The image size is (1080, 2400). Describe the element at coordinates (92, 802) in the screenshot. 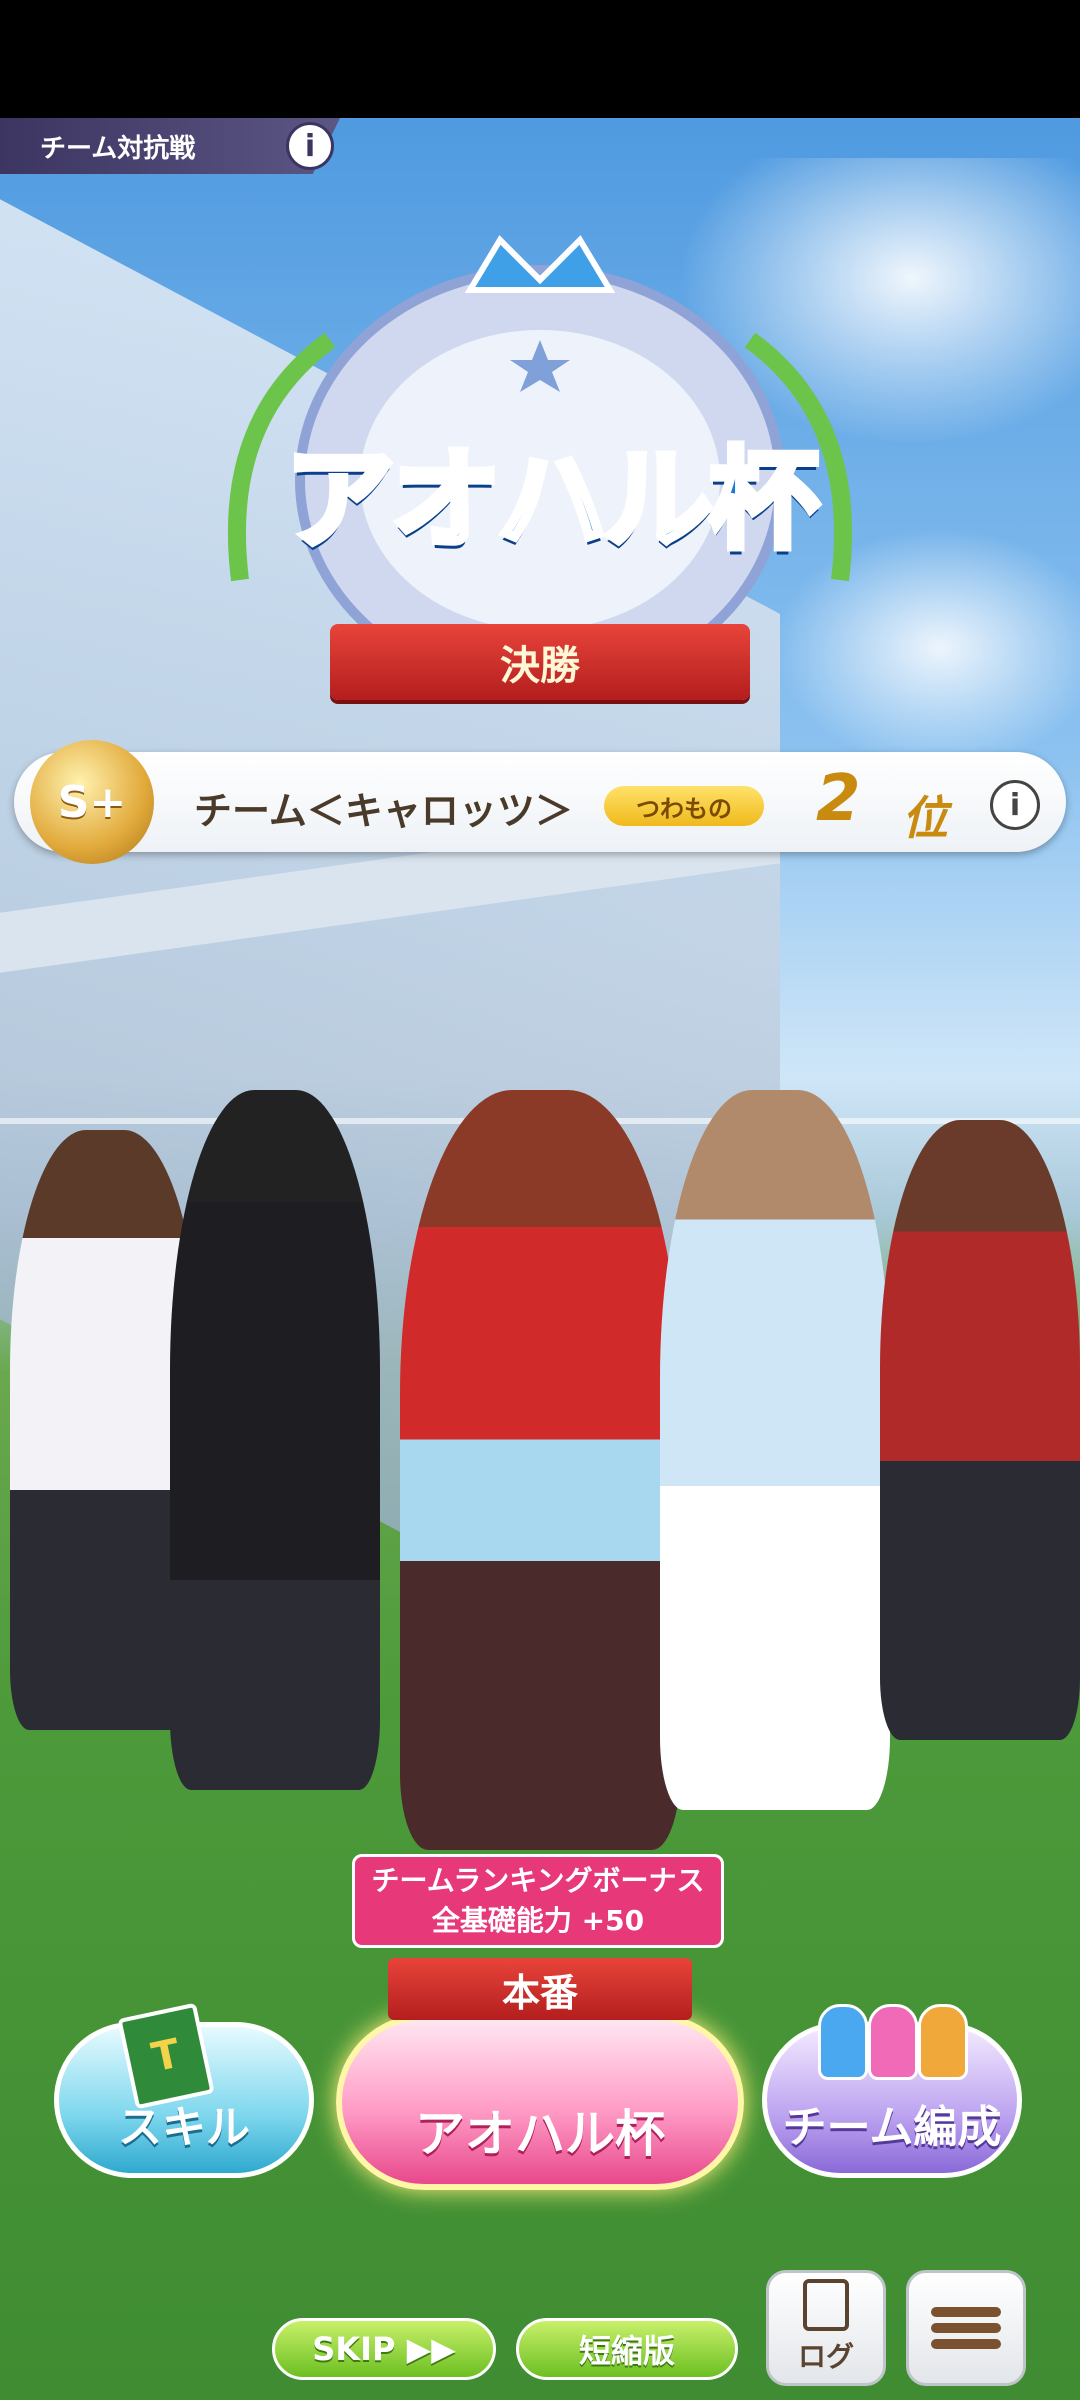

I see `rank-medal-icon: S+` at that location.